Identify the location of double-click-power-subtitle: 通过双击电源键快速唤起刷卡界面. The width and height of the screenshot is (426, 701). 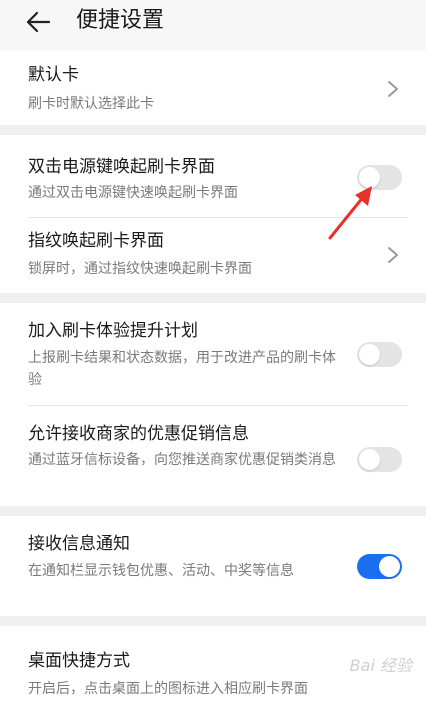
(133, 193).